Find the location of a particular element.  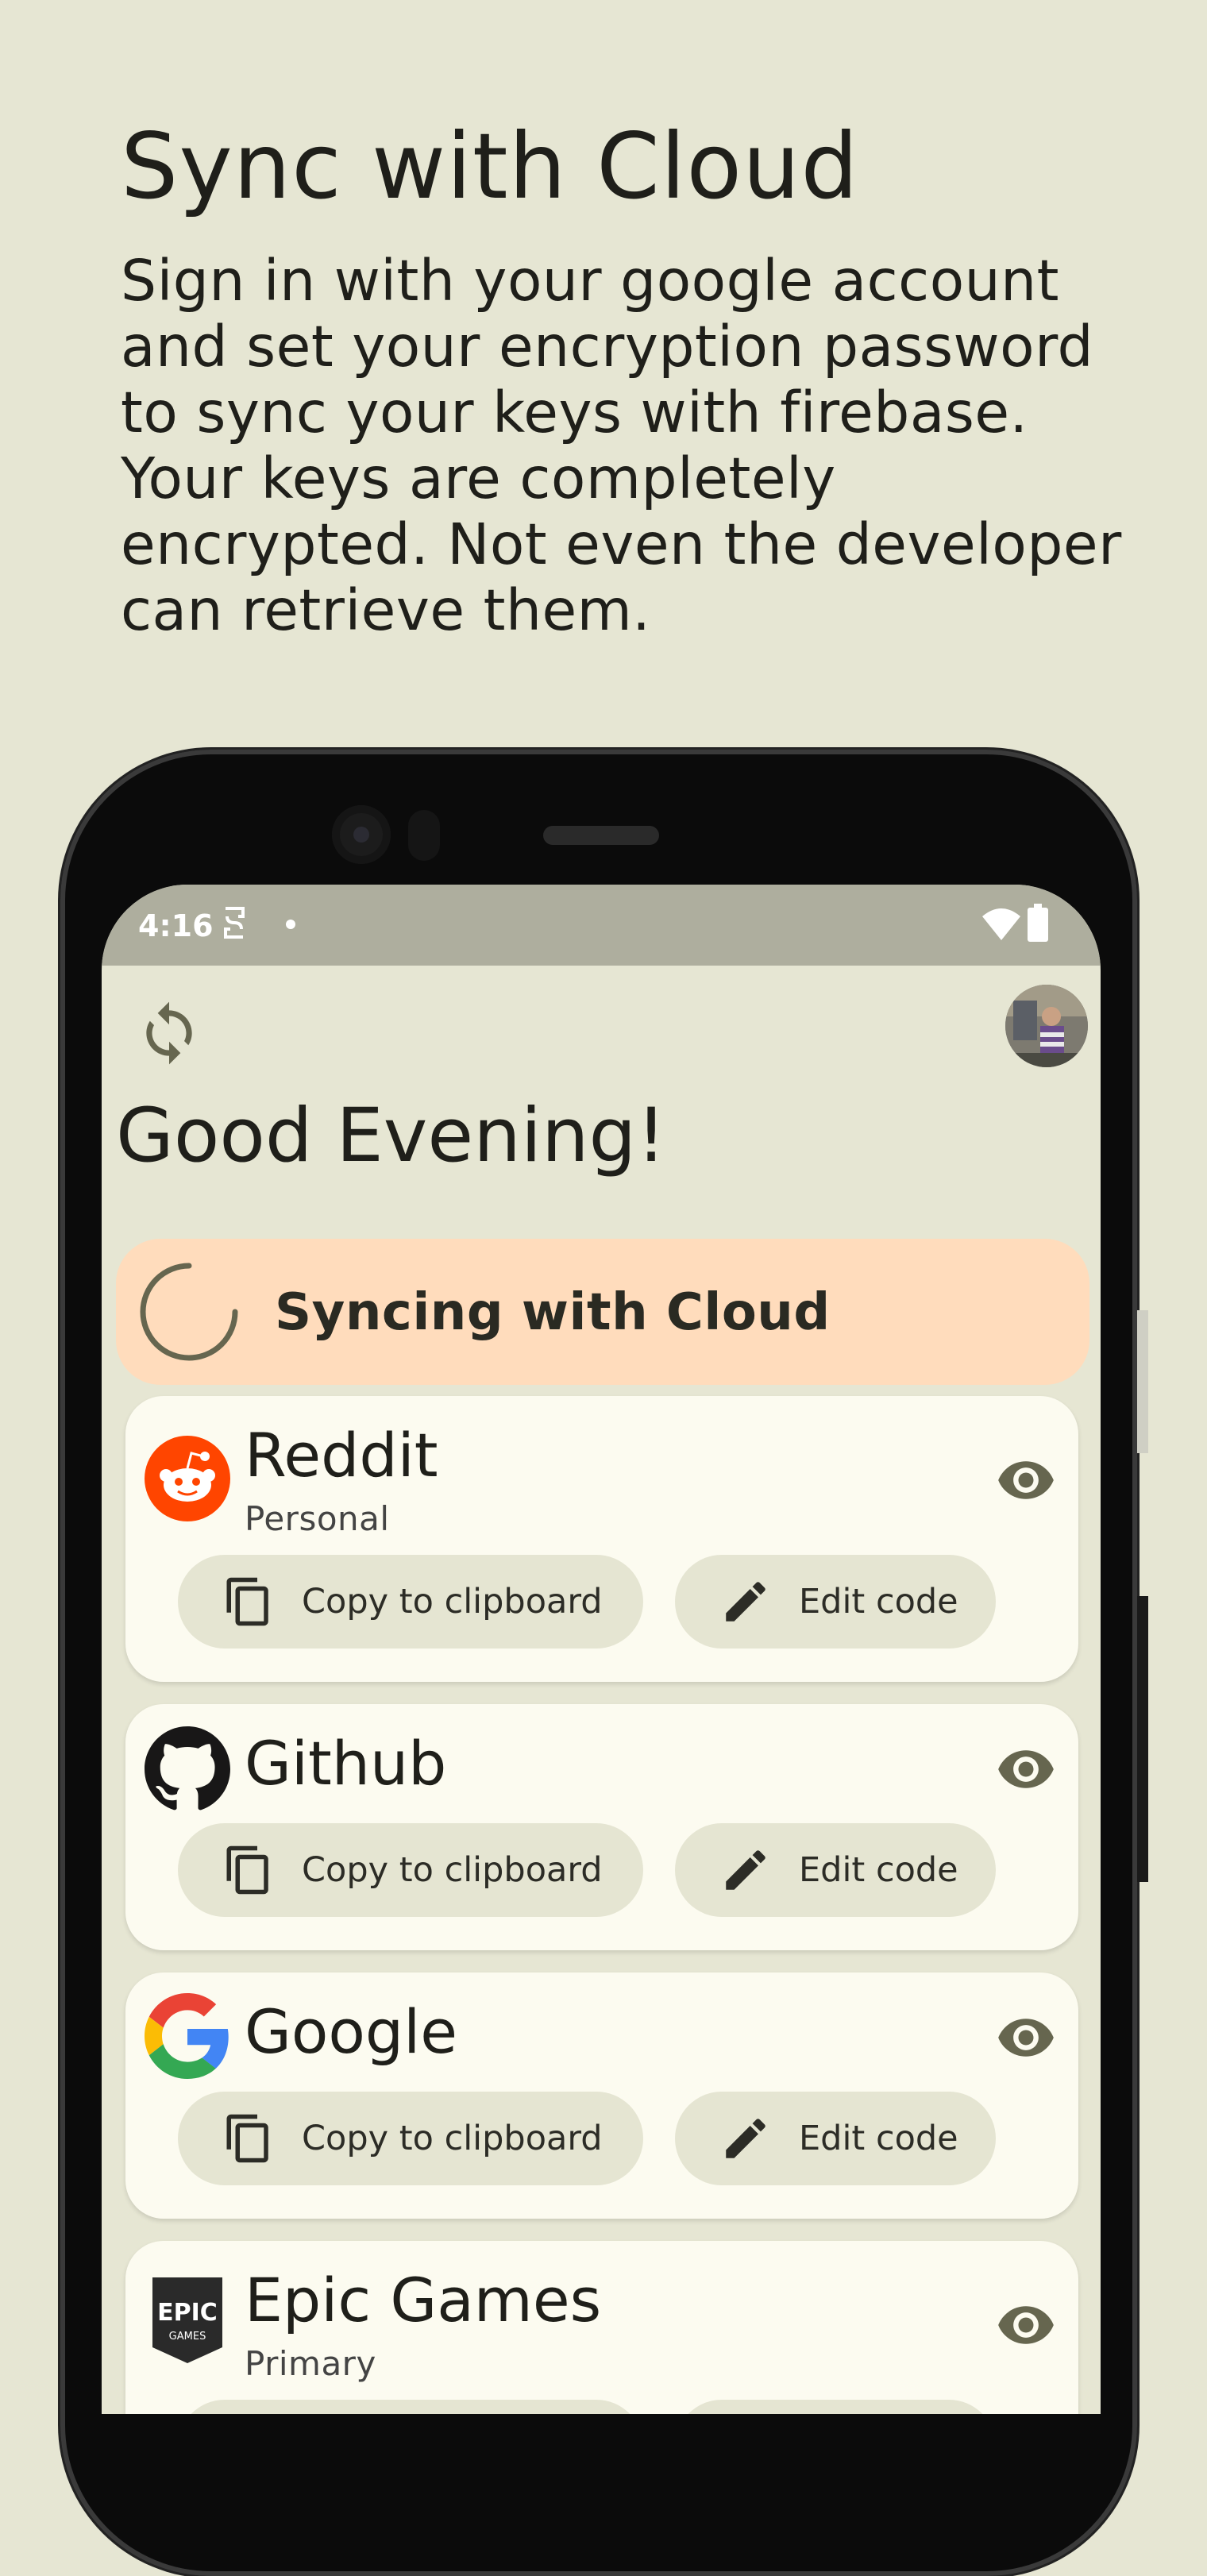

front-camera is located at coordinates (361, 834).